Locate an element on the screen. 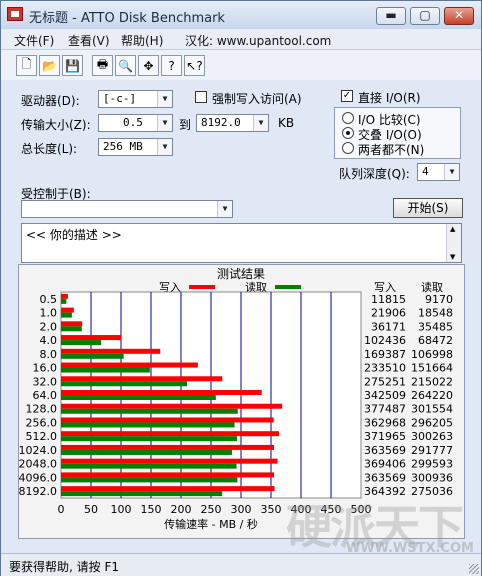 This screenshot has height=576, width=482. force-write-checkbox is located at coordinates (201, 97).